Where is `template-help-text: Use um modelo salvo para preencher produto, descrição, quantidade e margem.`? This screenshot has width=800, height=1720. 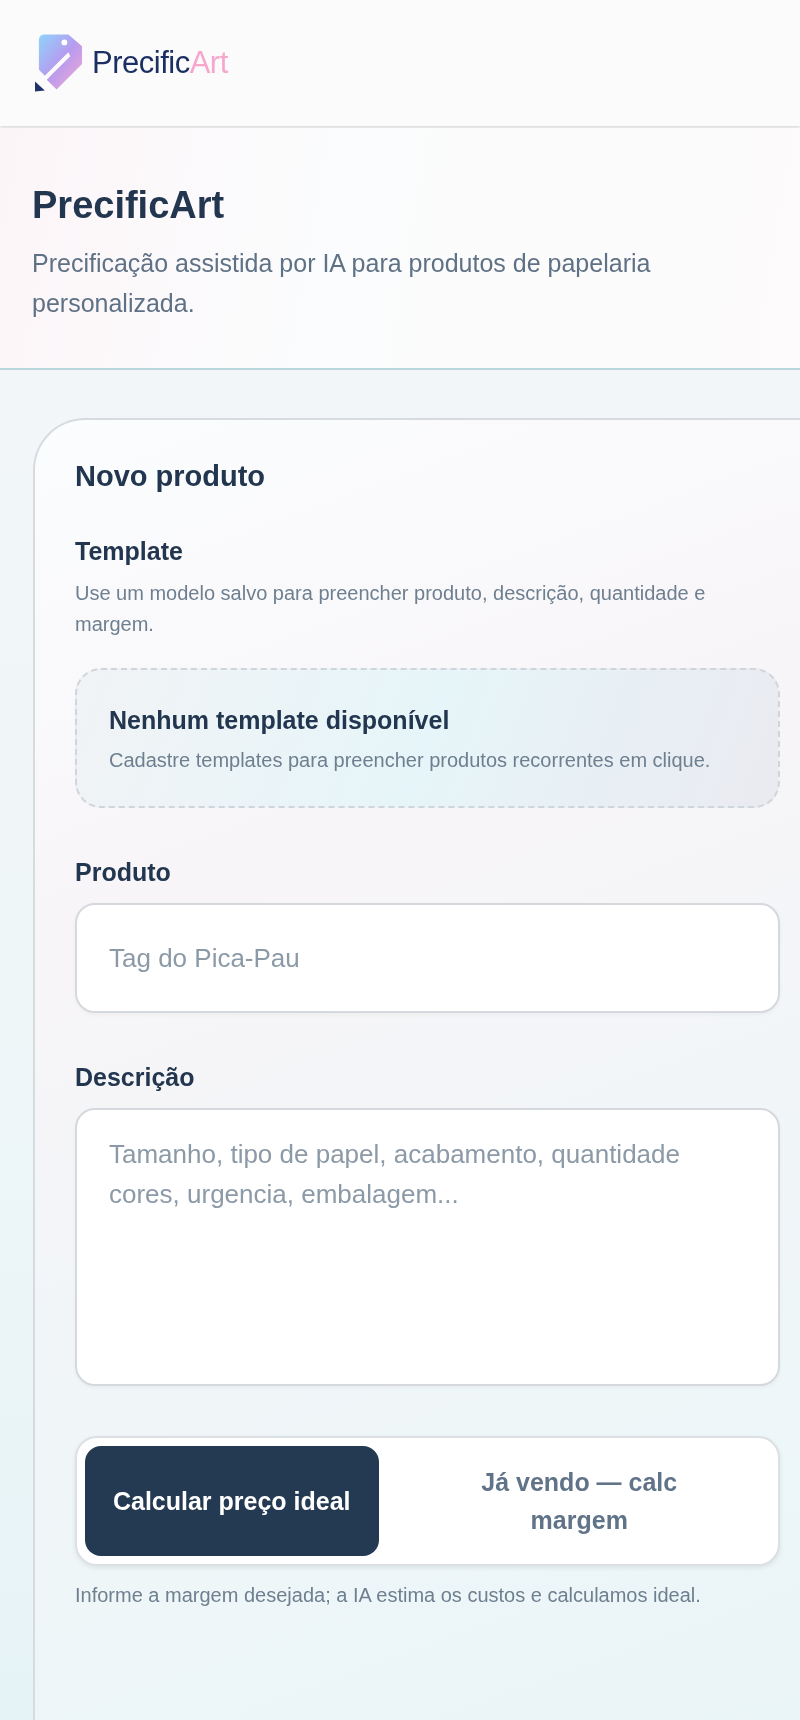 template-help-text: Use um modelo salvo para preencher produto, descrição, quantidade e margem. is located at coordinates (391, 609).